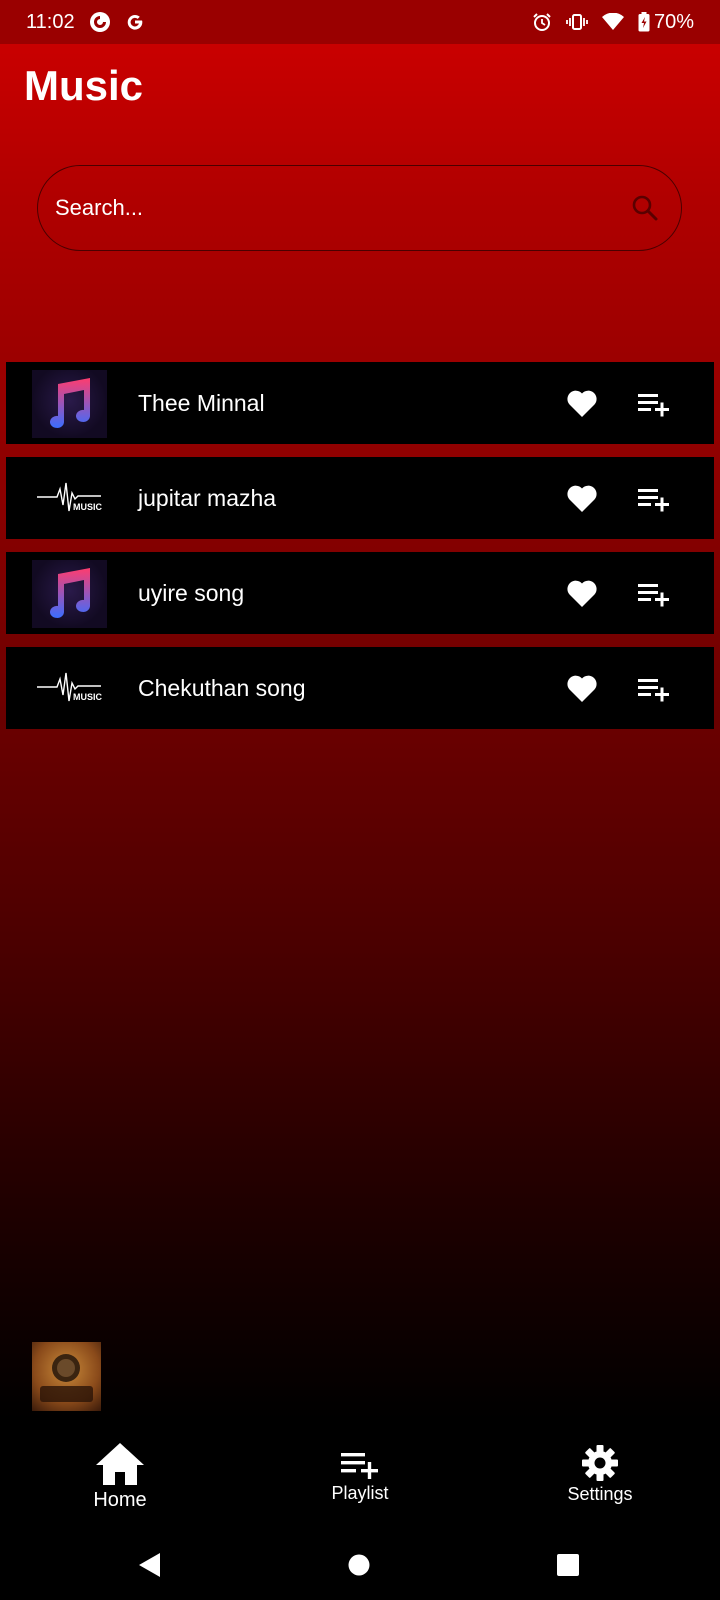 This screenshot has width=720, height=1600. Describe the element at coordinates (542, 22) in the screenshot. I see `alarm-icon` at that location.